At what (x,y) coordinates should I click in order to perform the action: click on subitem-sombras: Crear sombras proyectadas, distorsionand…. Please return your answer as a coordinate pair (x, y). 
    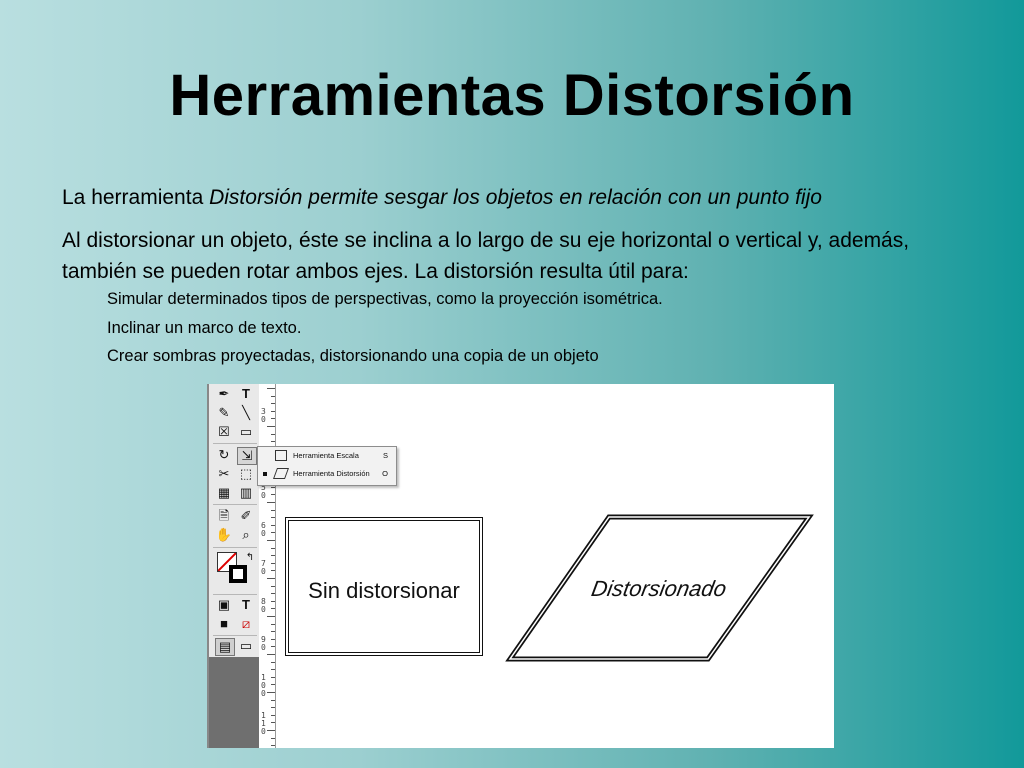
    Looking at the image, I should click on (353, 356).